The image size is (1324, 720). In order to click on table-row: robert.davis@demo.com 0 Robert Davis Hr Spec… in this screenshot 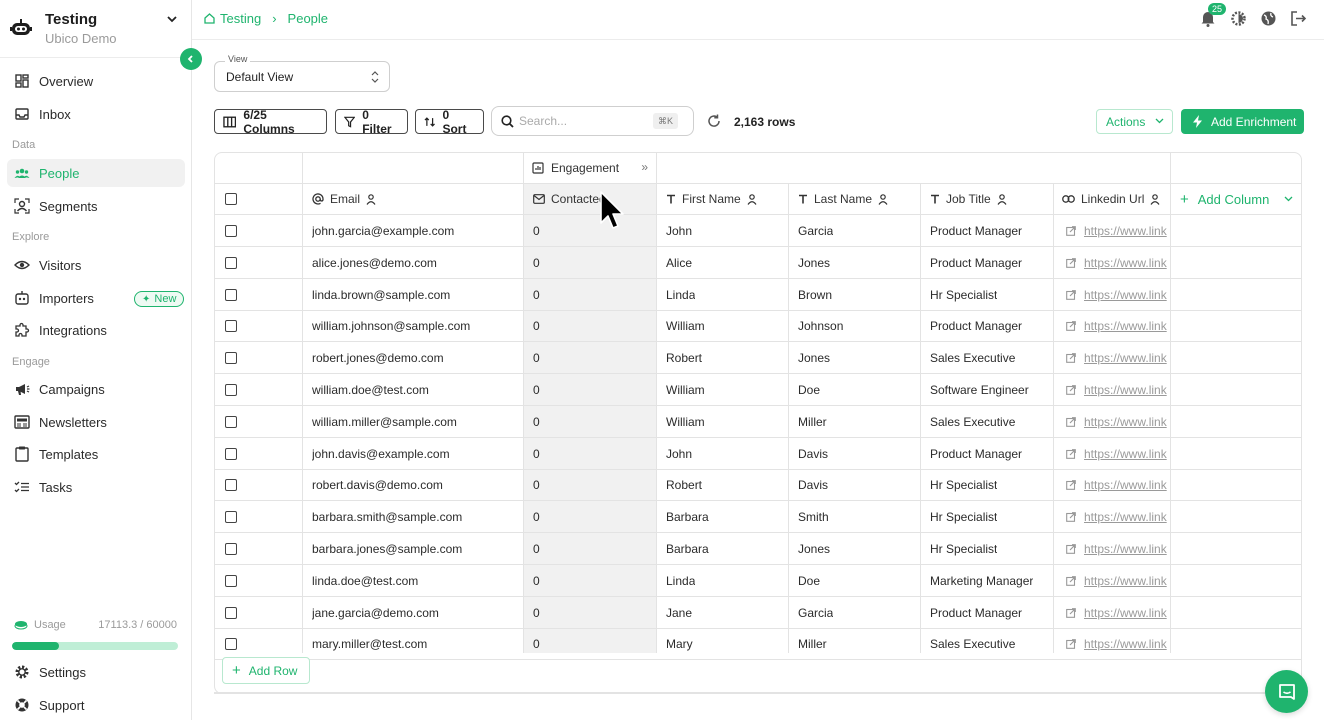, I will do `click(758, 485)`.